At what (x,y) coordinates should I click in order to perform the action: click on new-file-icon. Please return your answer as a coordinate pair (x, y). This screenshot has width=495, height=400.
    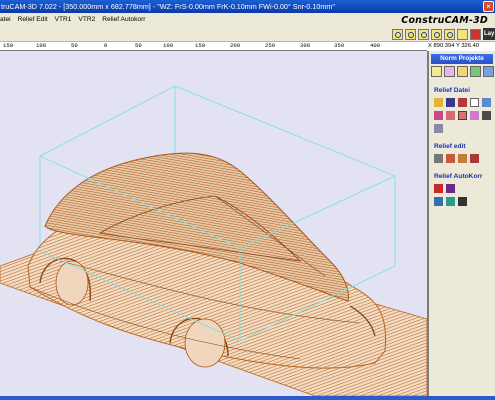
    Looking at the image, I should click on (474, 102).